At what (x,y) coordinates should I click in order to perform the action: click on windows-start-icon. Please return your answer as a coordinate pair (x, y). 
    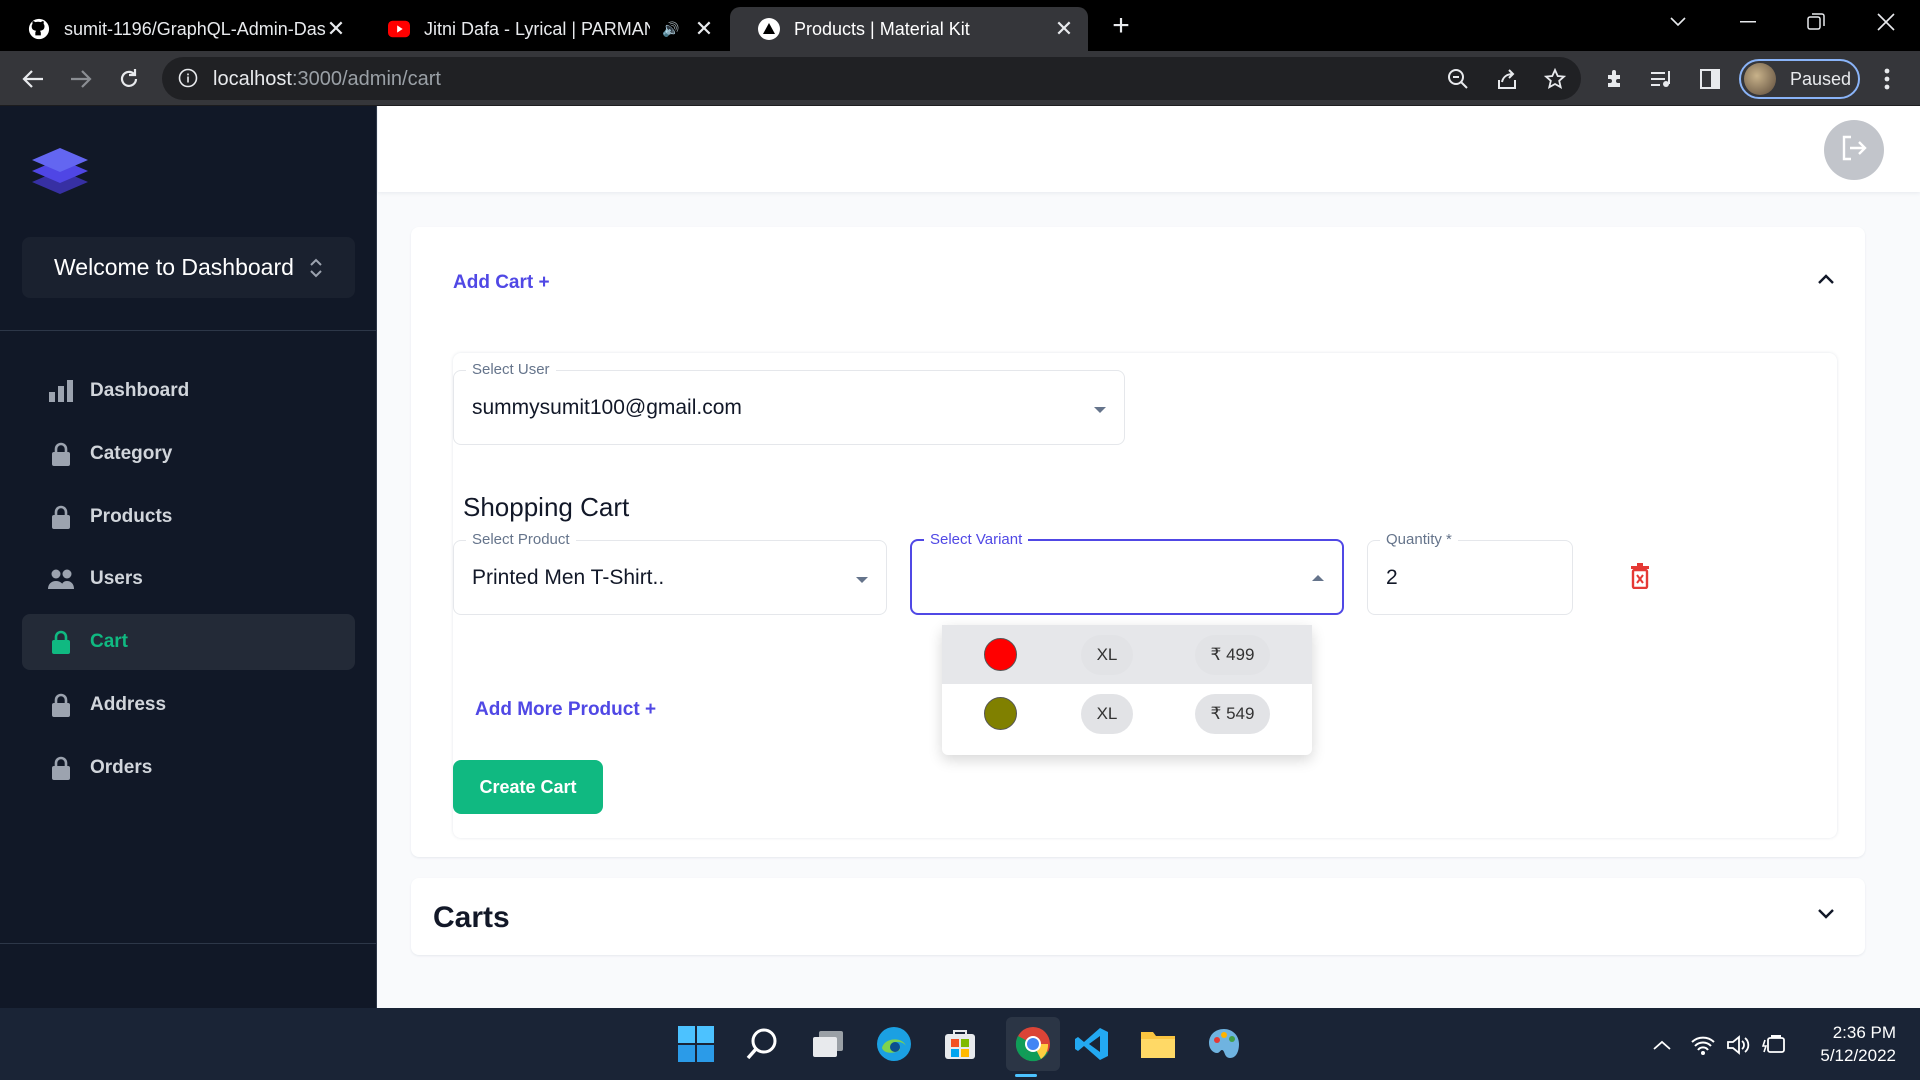
    Looking at the image, I should click on (696, 1044).